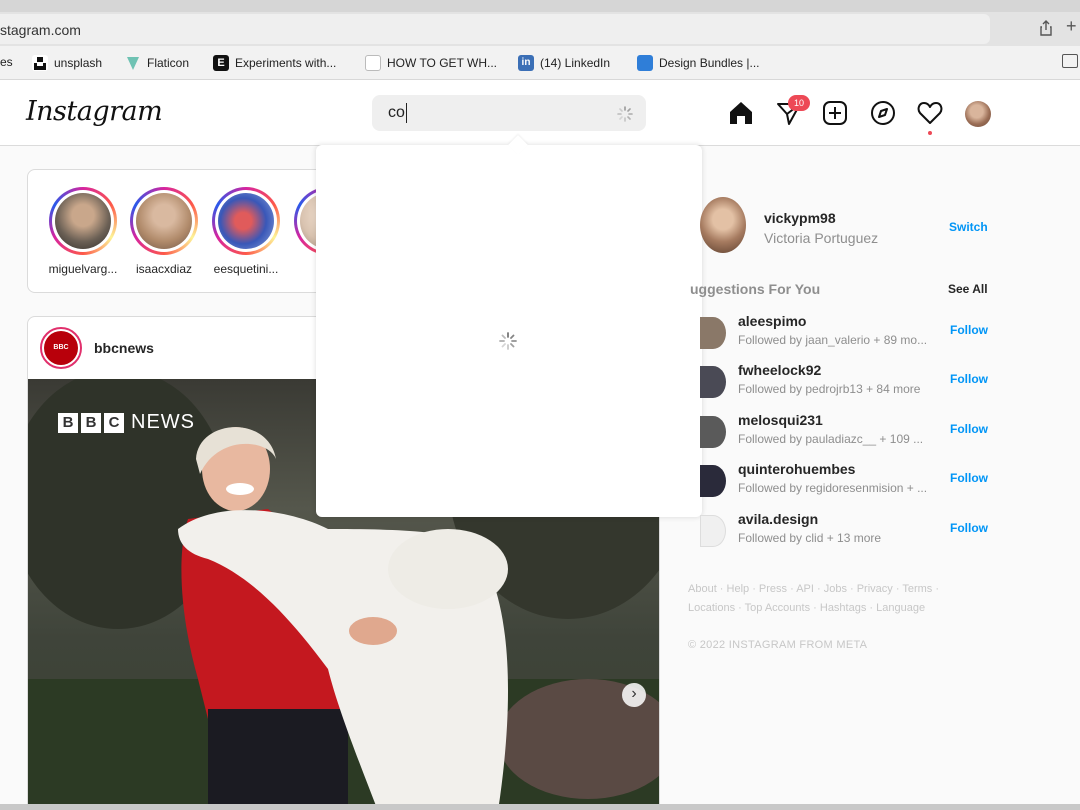 The image size is (1080, 810). I want to click on bookmark-linkedin: in (14) LinkedIn, so click(564, 63).